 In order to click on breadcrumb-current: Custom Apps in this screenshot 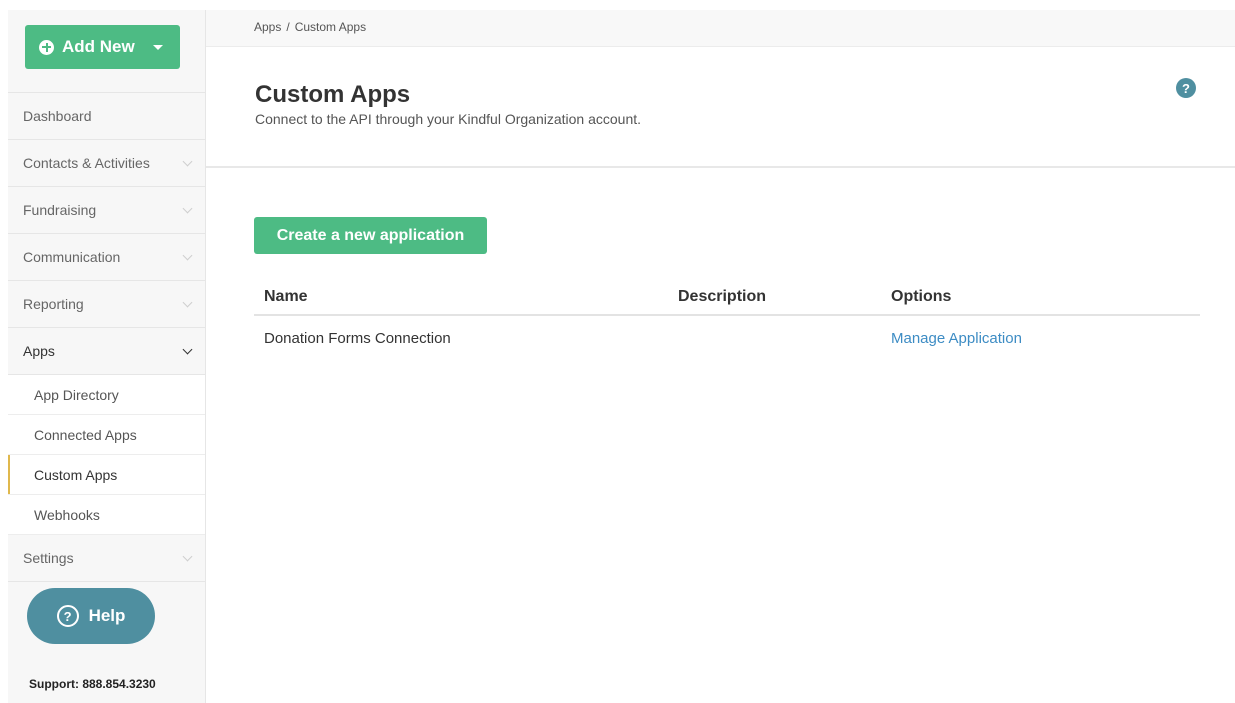, I will do `click(330, 27)`.